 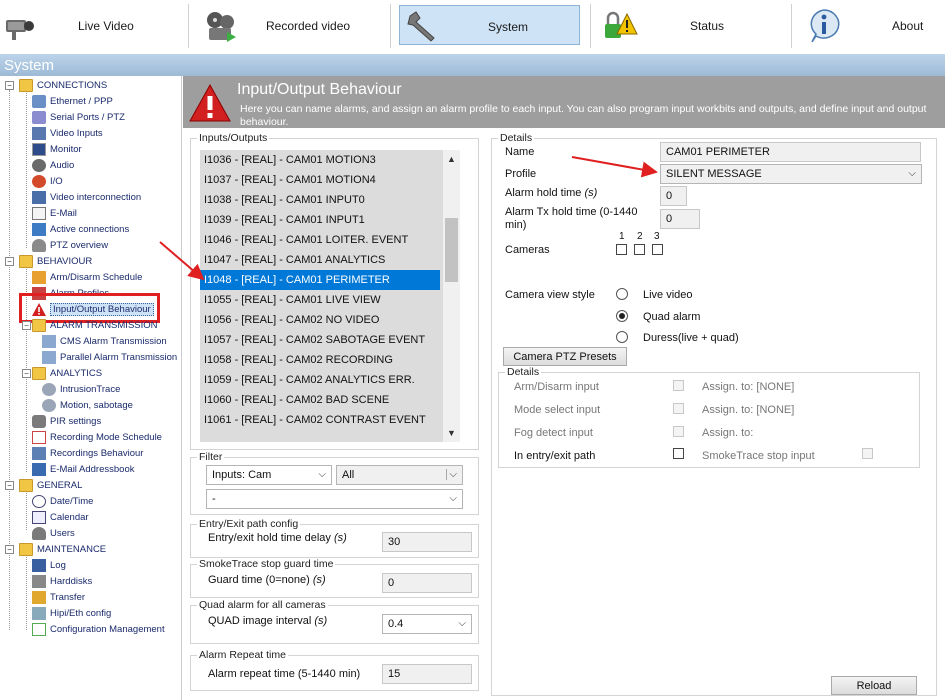 What do you see at coordinates (408, 218) in the screenshot?
I see `annotation-arrows` at bounding box center [408, 218].